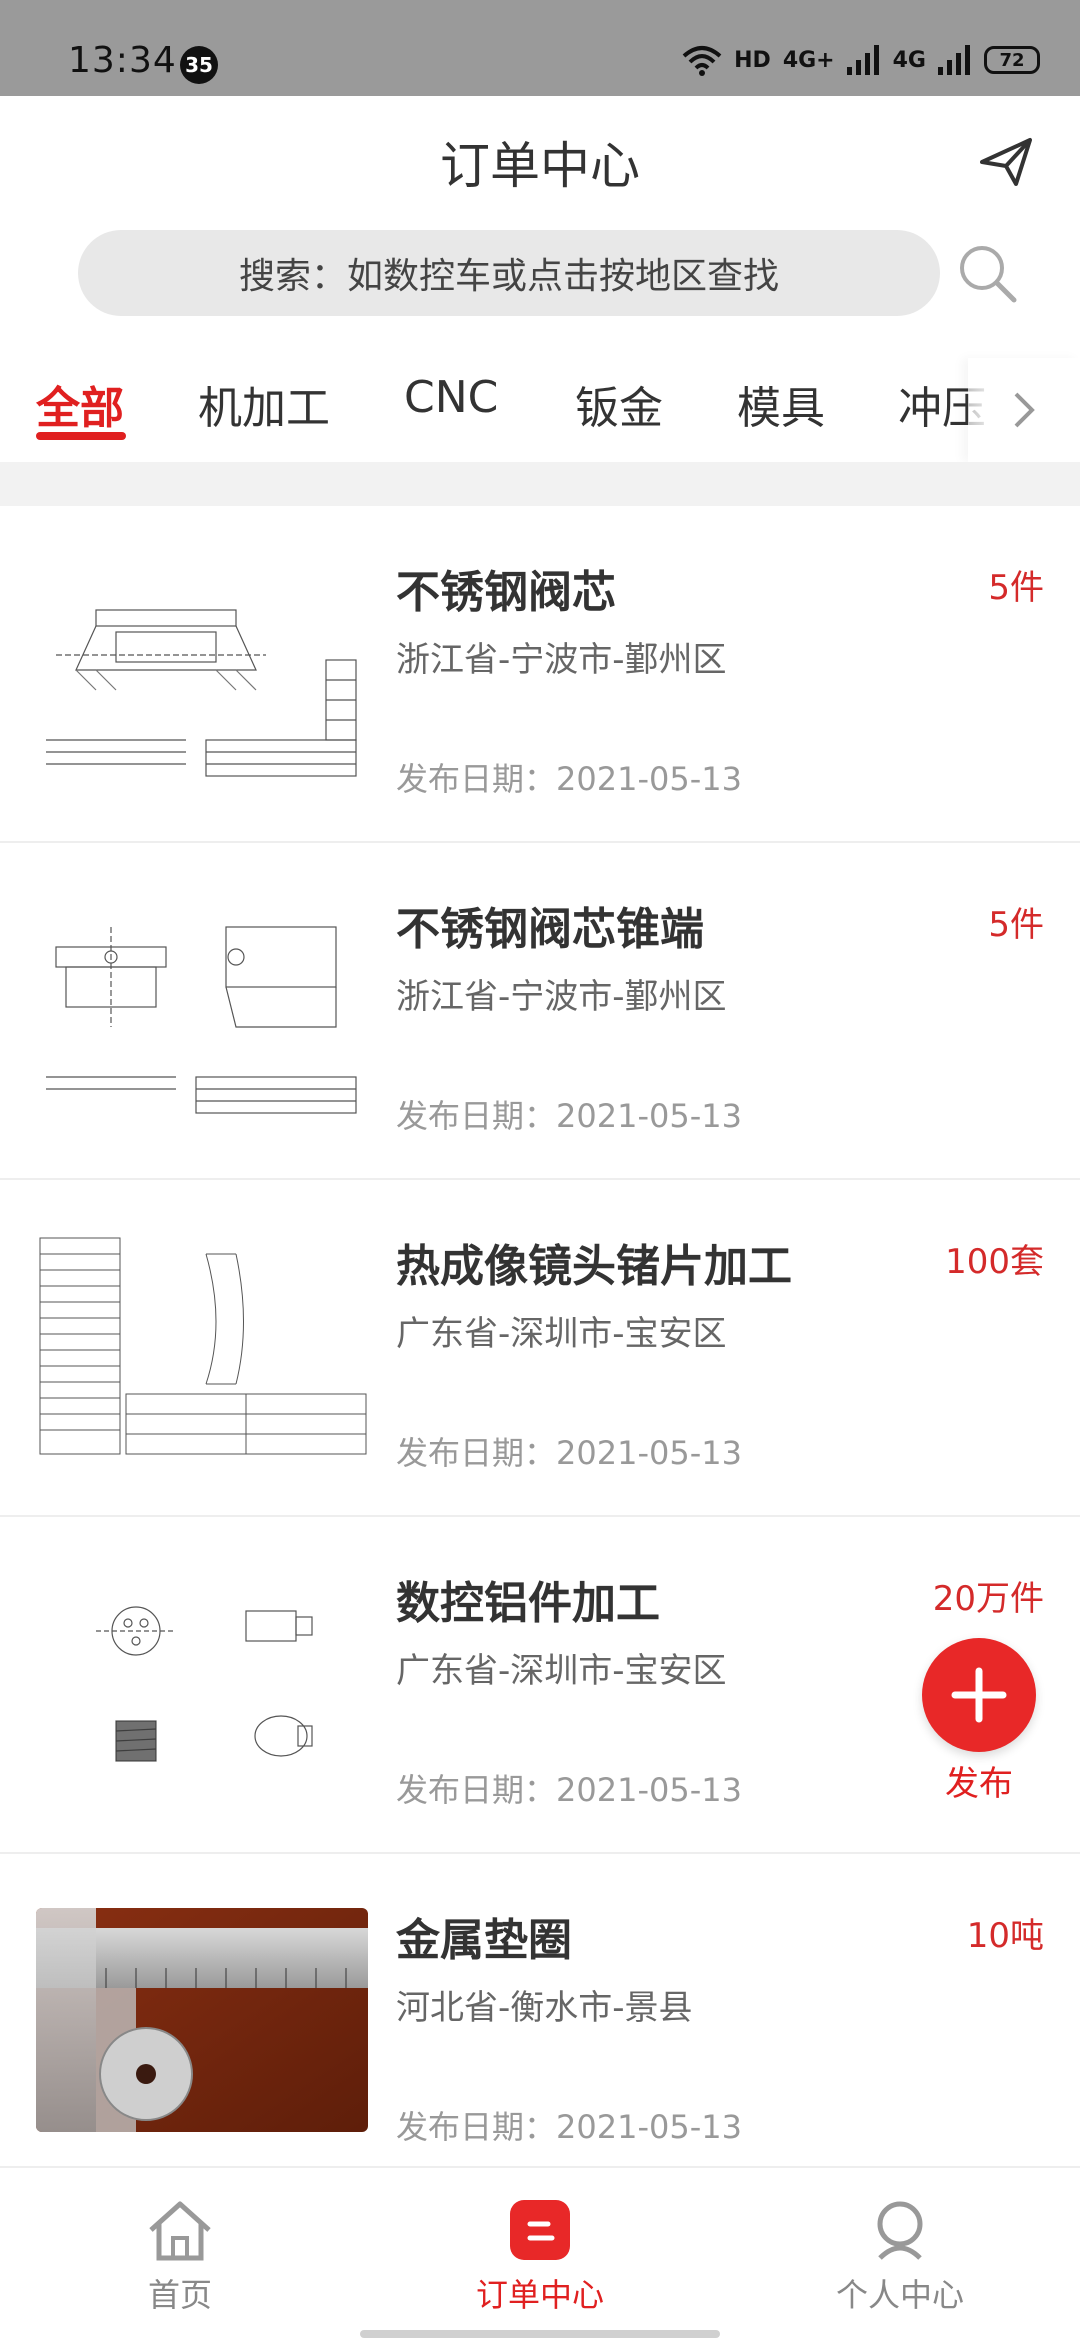 This screenshot has width=1080, height=2340. Describe the element at coordinates (81, 436) in the screenshot. I see `active-tab-indicator` at that location.